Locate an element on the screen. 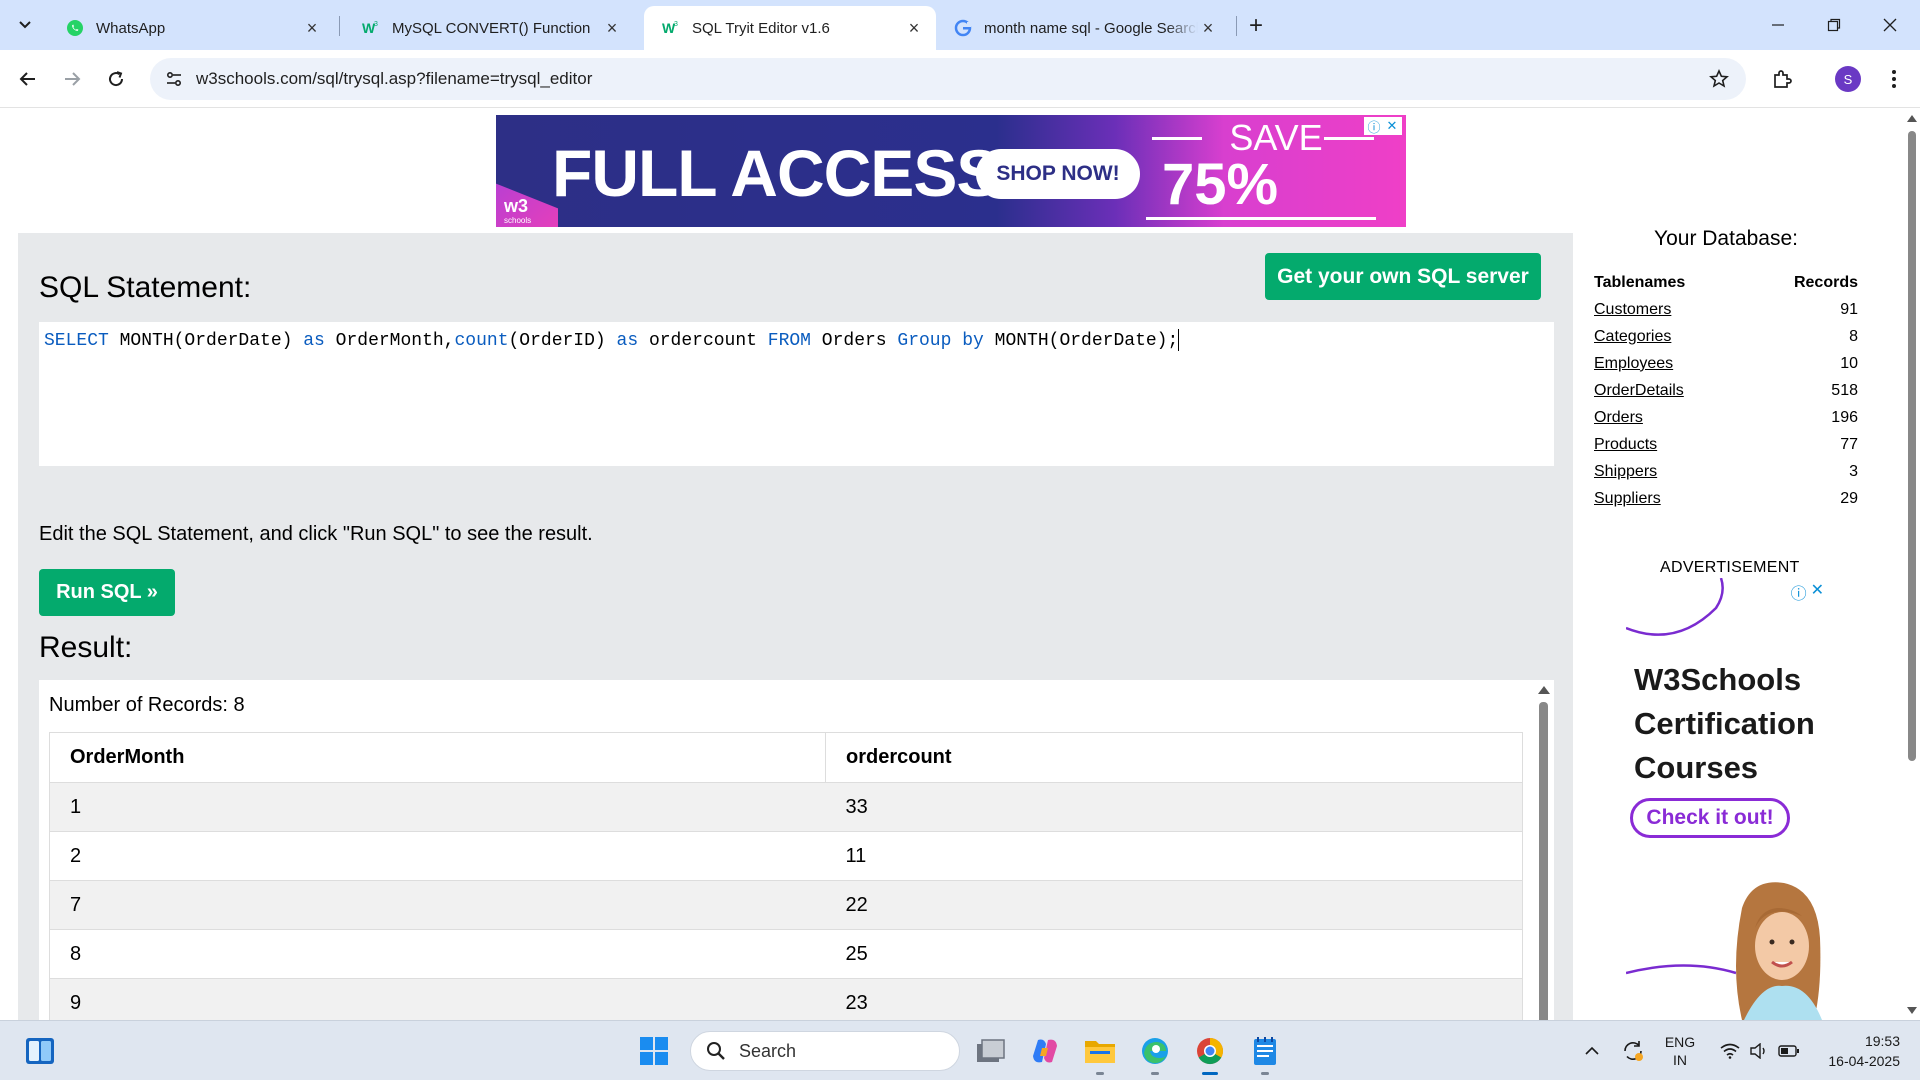 This screenshot has height=1080, width=1920. page-scrollbar is located at coordinates (1912, 564).